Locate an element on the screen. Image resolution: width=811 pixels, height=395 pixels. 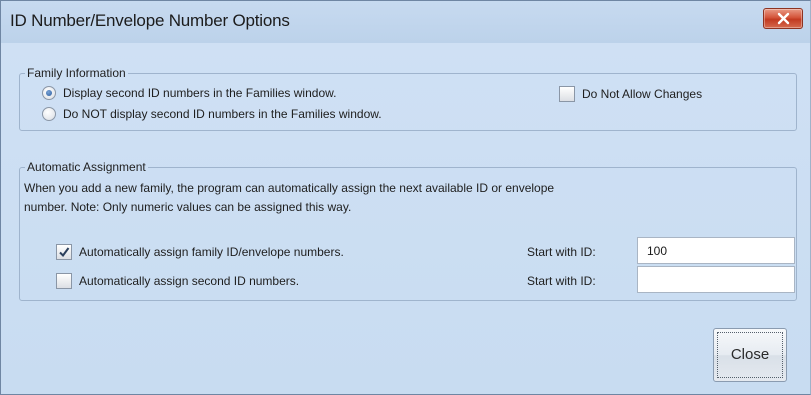
family-id-start-input: 100 is located at coordinates (716, 250).